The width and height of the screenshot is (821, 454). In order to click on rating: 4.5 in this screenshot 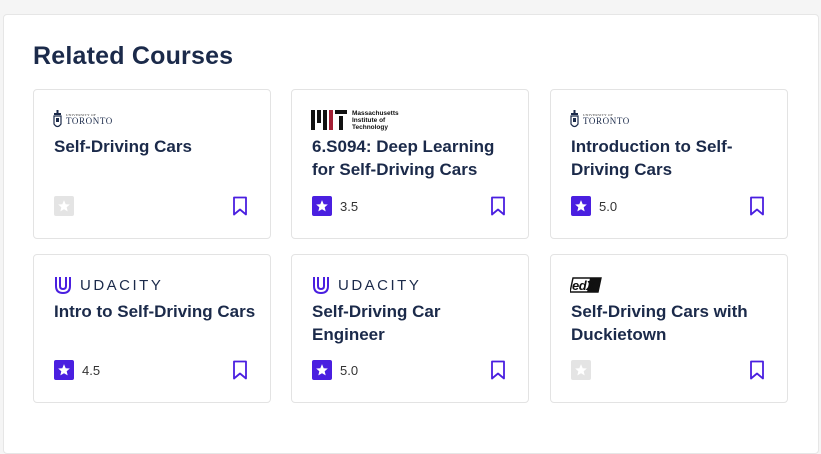, I will do `click(77, 370)`.